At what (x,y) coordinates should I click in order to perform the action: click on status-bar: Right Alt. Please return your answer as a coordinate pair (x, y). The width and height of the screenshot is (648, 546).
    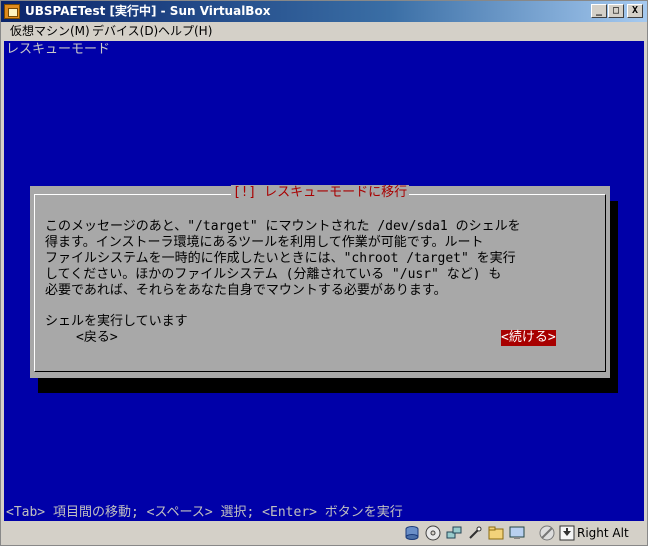
    Looking at the image, I should click on (324, 533).